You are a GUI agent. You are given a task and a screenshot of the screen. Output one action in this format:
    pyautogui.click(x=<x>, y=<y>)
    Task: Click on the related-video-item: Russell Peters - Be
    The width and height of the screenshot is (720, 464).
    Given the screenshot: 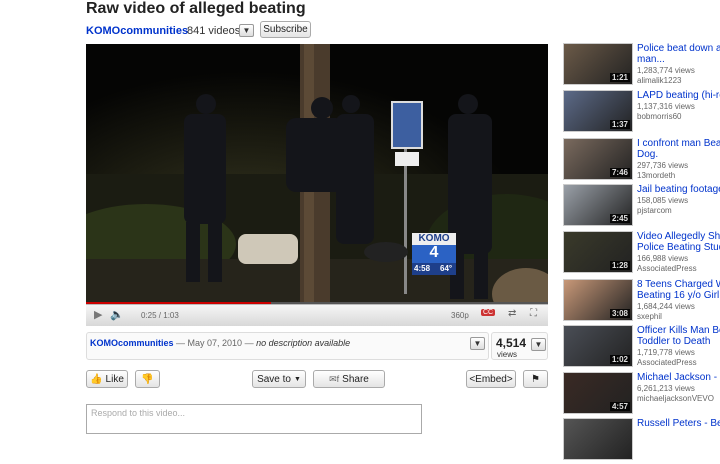 What is the action you would take?
    pyautogui.click(x=641, y=441)
    